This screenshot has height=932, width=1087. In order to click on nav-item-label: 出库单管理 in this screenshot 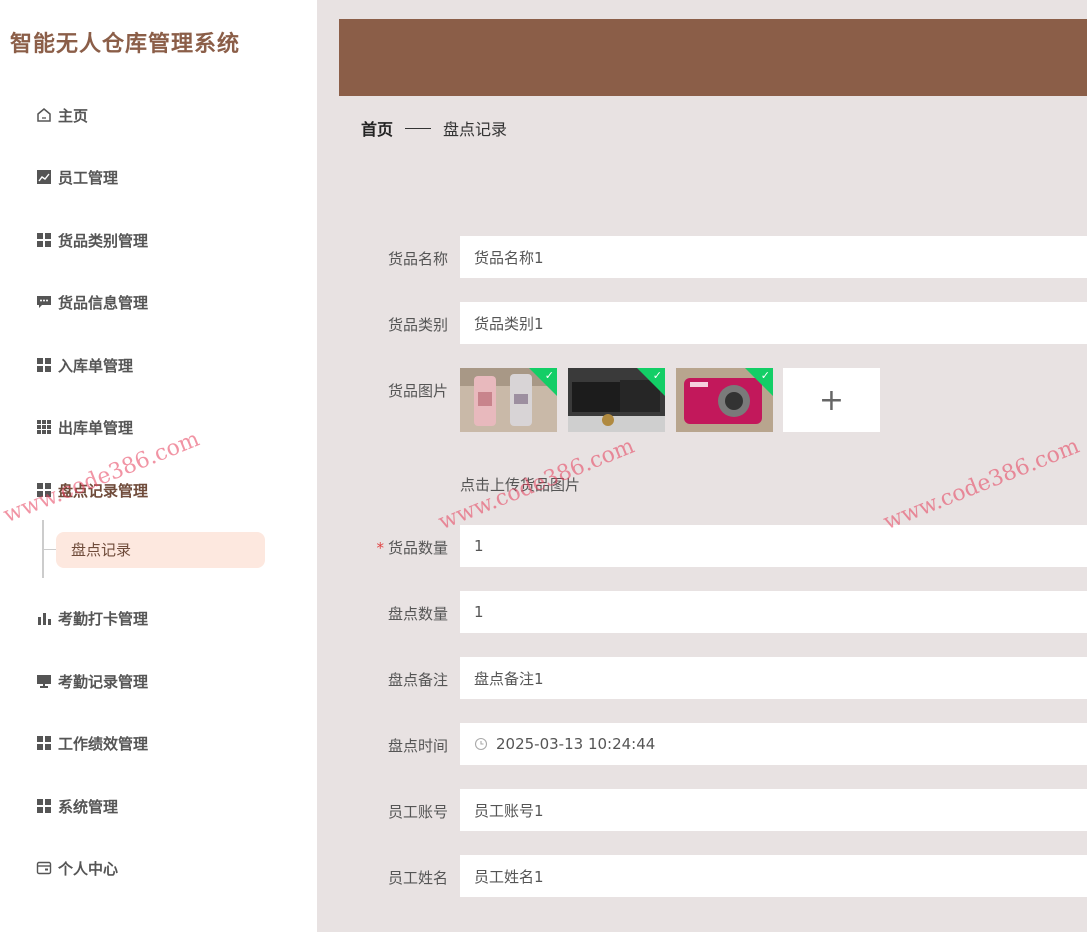, I will do `click(96, 427)`.